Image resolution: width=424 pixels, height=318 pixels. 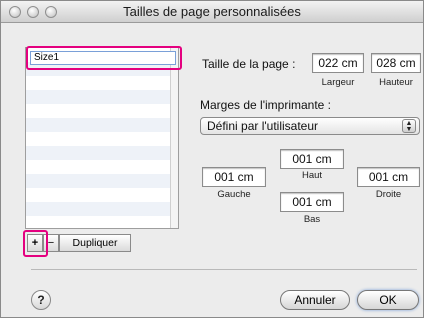 What do you see at coordinates (41, 300) in the screenshot?
I see `help-button: ?` at bounding box center [41, 300].